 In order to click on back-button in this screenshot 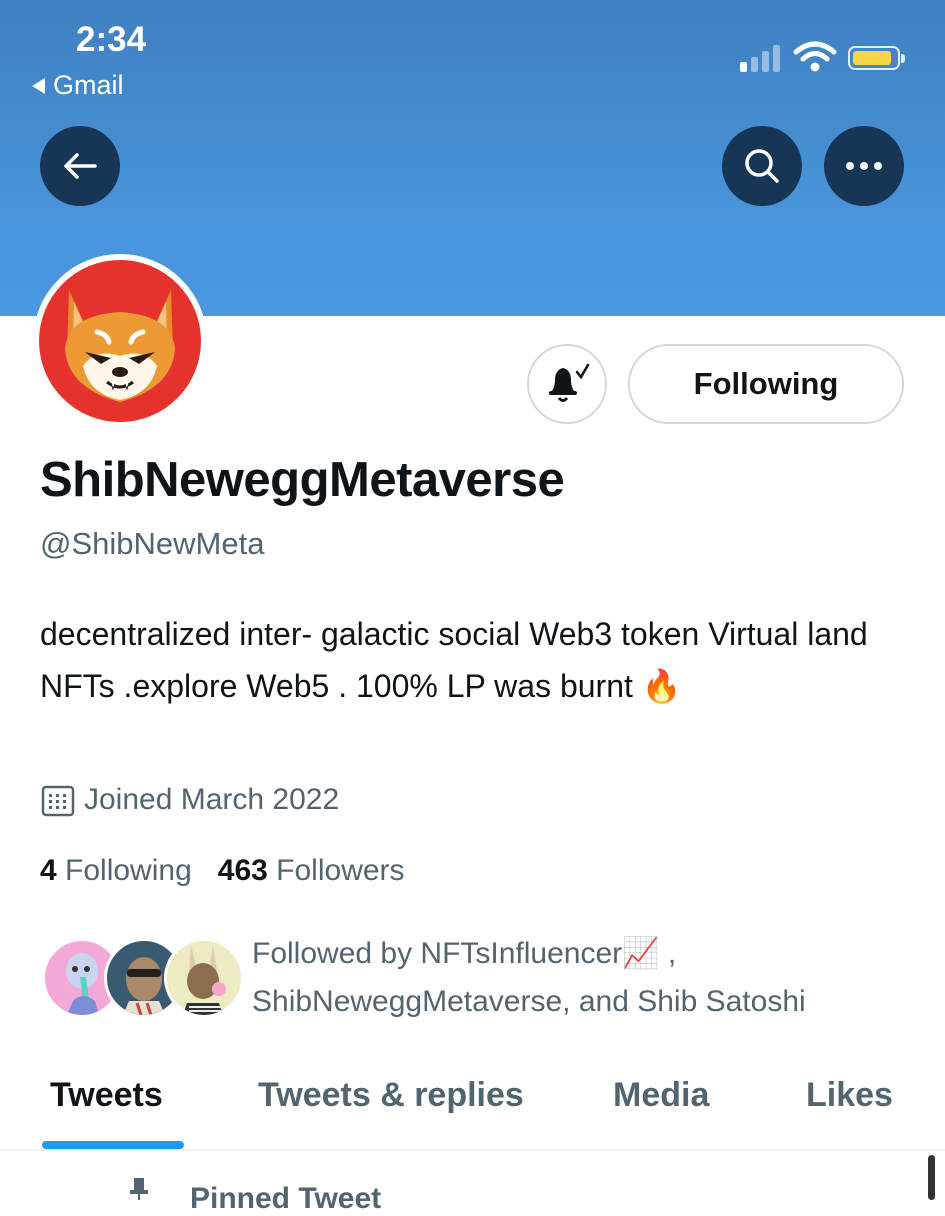, I will do `click(80, 166)`.